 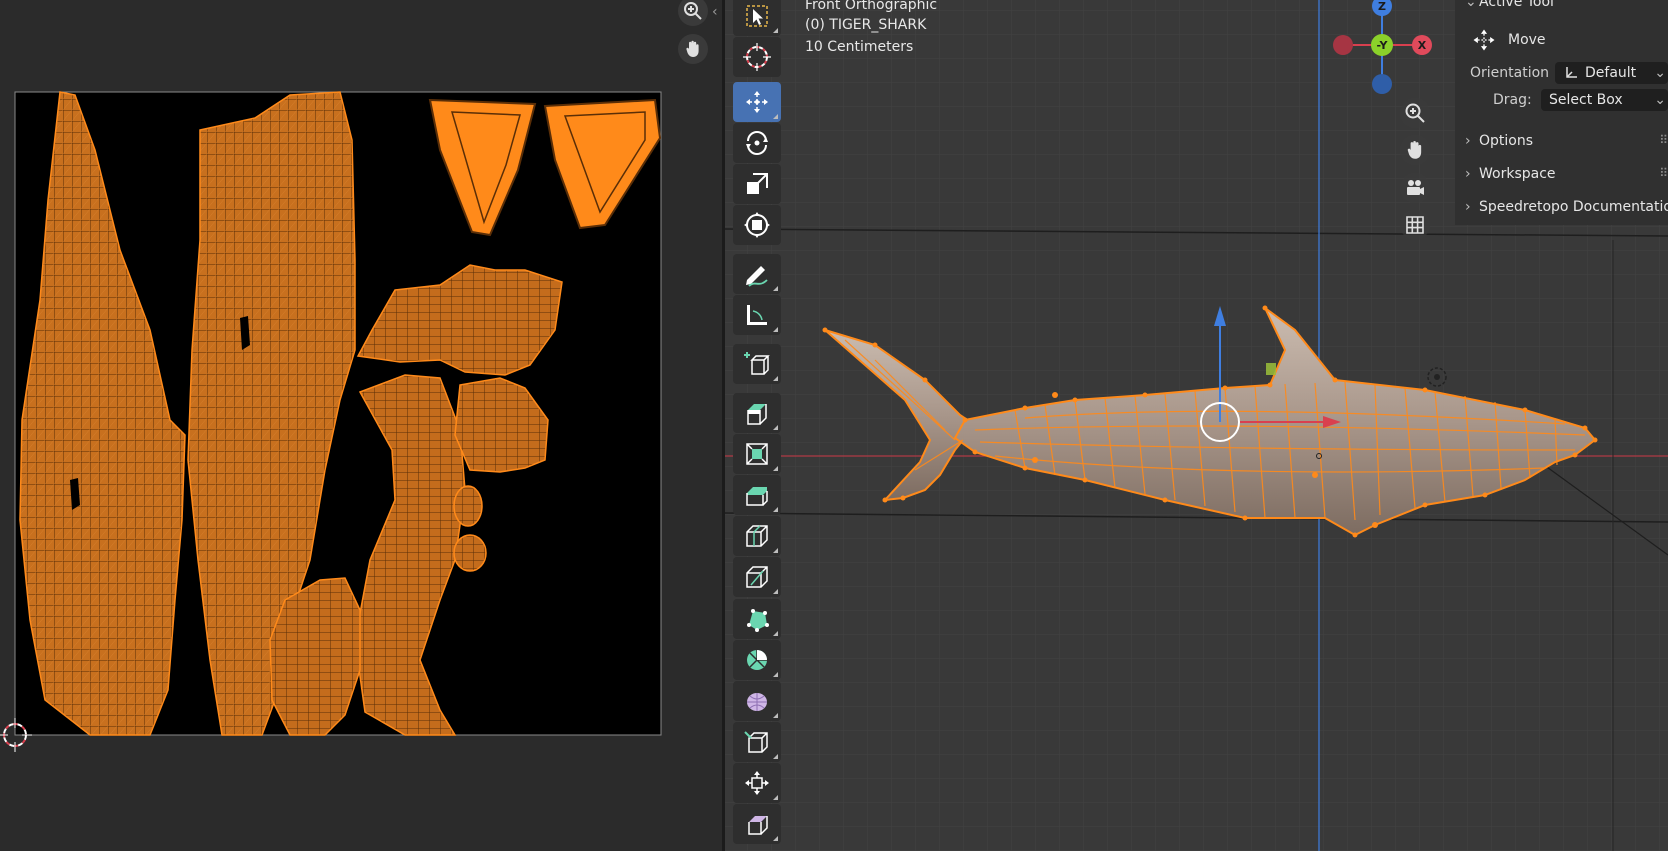 I want to click on tool-edge-slide, so click(x=757, y=742).